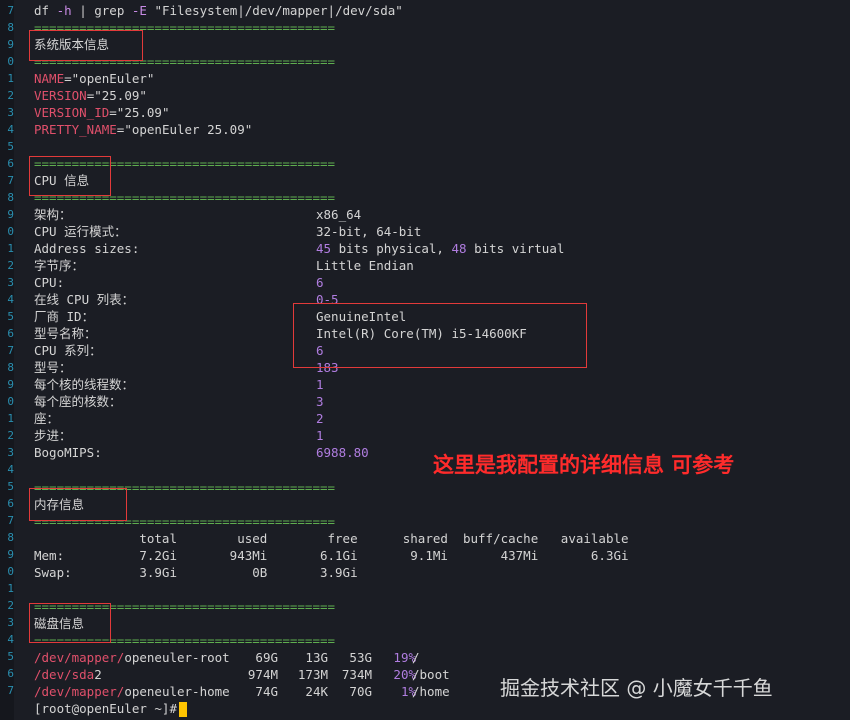  I want to click on disk-used: 24K, so click(316, 691).